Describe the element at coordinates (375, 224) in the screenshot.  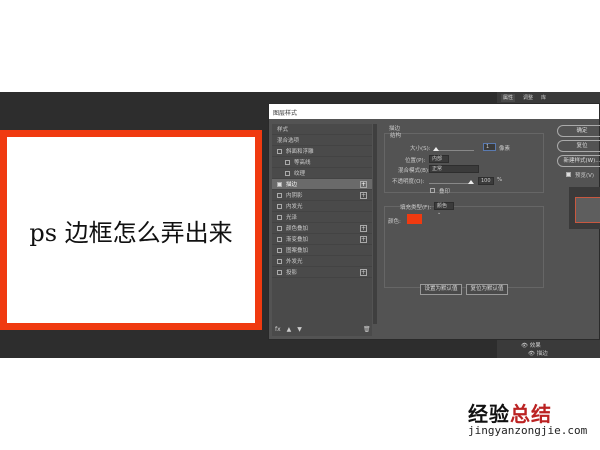
I see `styles-scrollbar` at that location.